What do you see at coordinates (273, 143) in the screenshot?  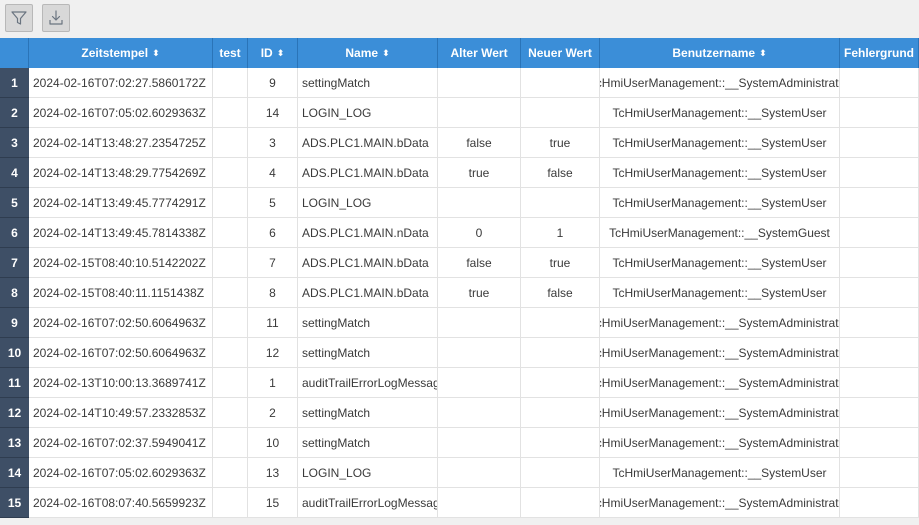 I see `cell-id: 3` at bounding box center [273, 143].